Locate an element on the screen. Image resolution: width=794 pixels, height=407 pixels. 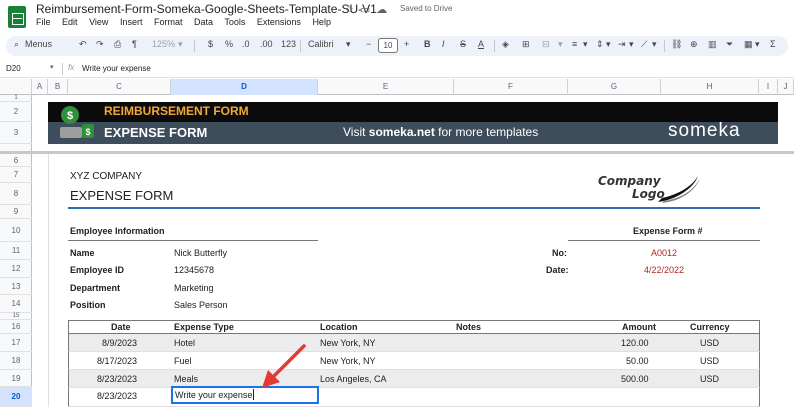
header-location: Location is located at coordinates (339, 327).